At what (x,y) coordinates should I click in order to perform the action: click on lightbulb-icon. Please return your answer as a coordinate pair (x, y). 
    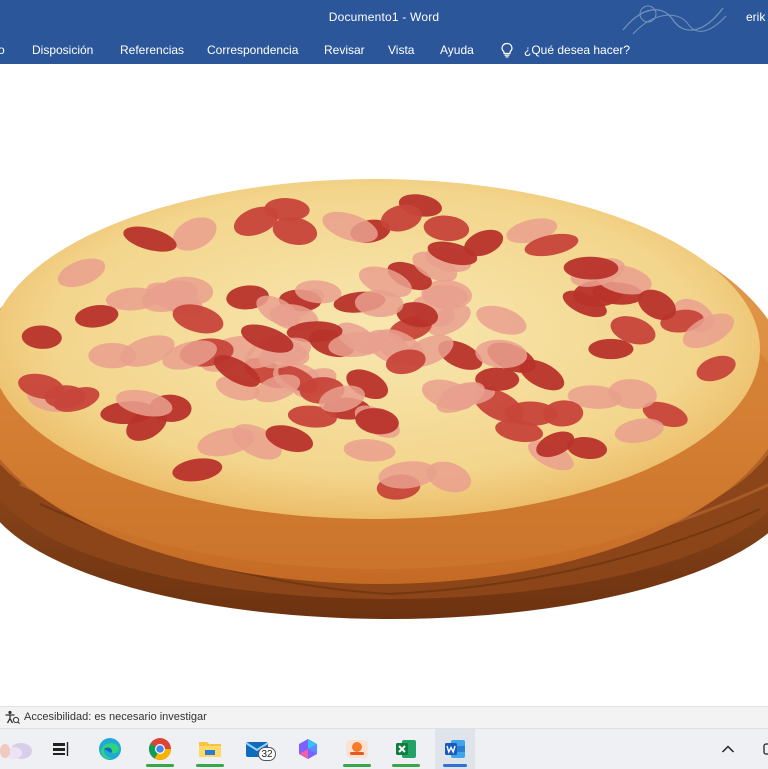
    Looking at the image, I should click on (507, 50).